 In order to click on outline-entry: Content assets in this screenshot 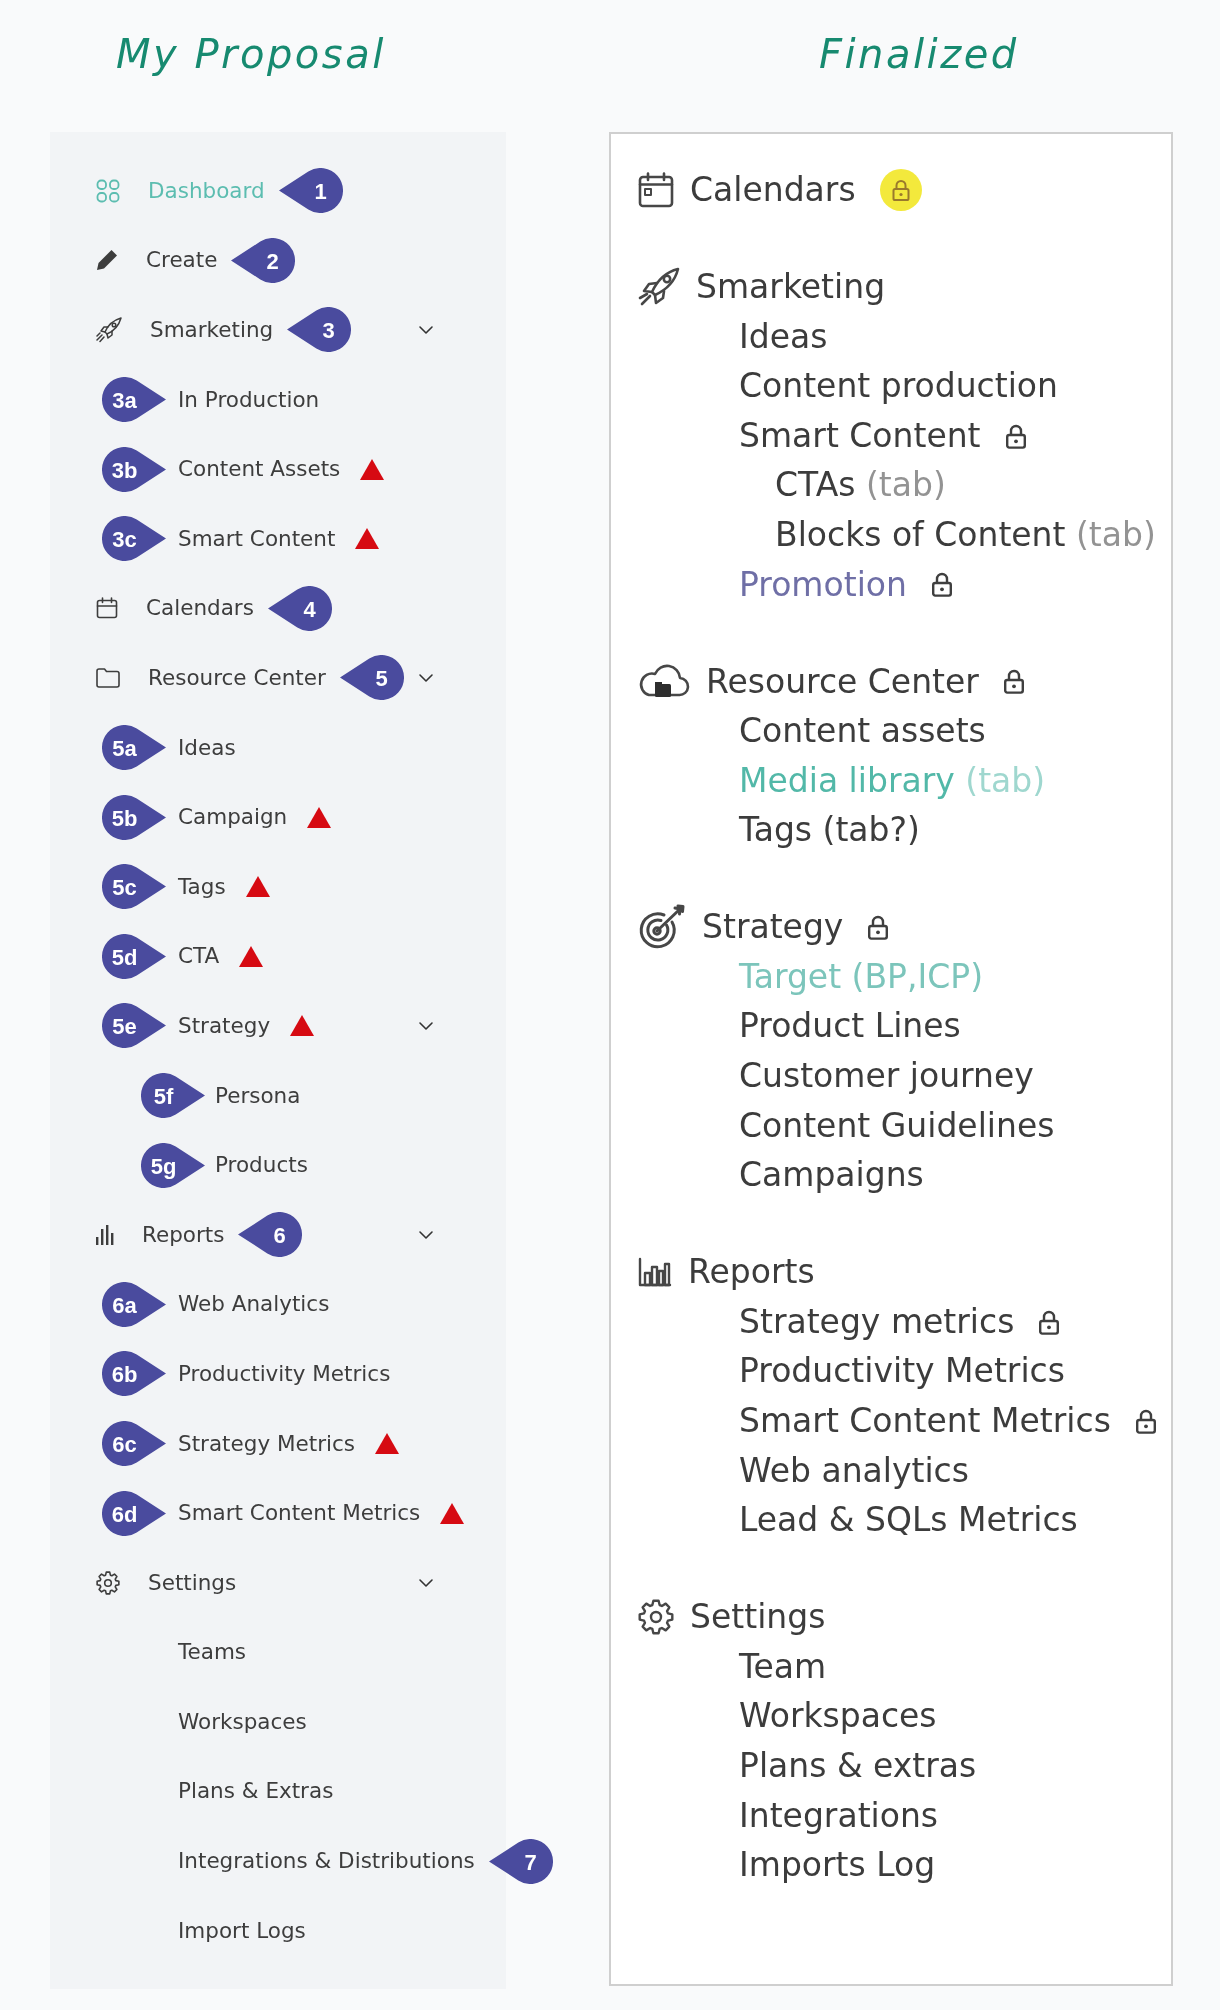, I will do `click(862, 731)`.